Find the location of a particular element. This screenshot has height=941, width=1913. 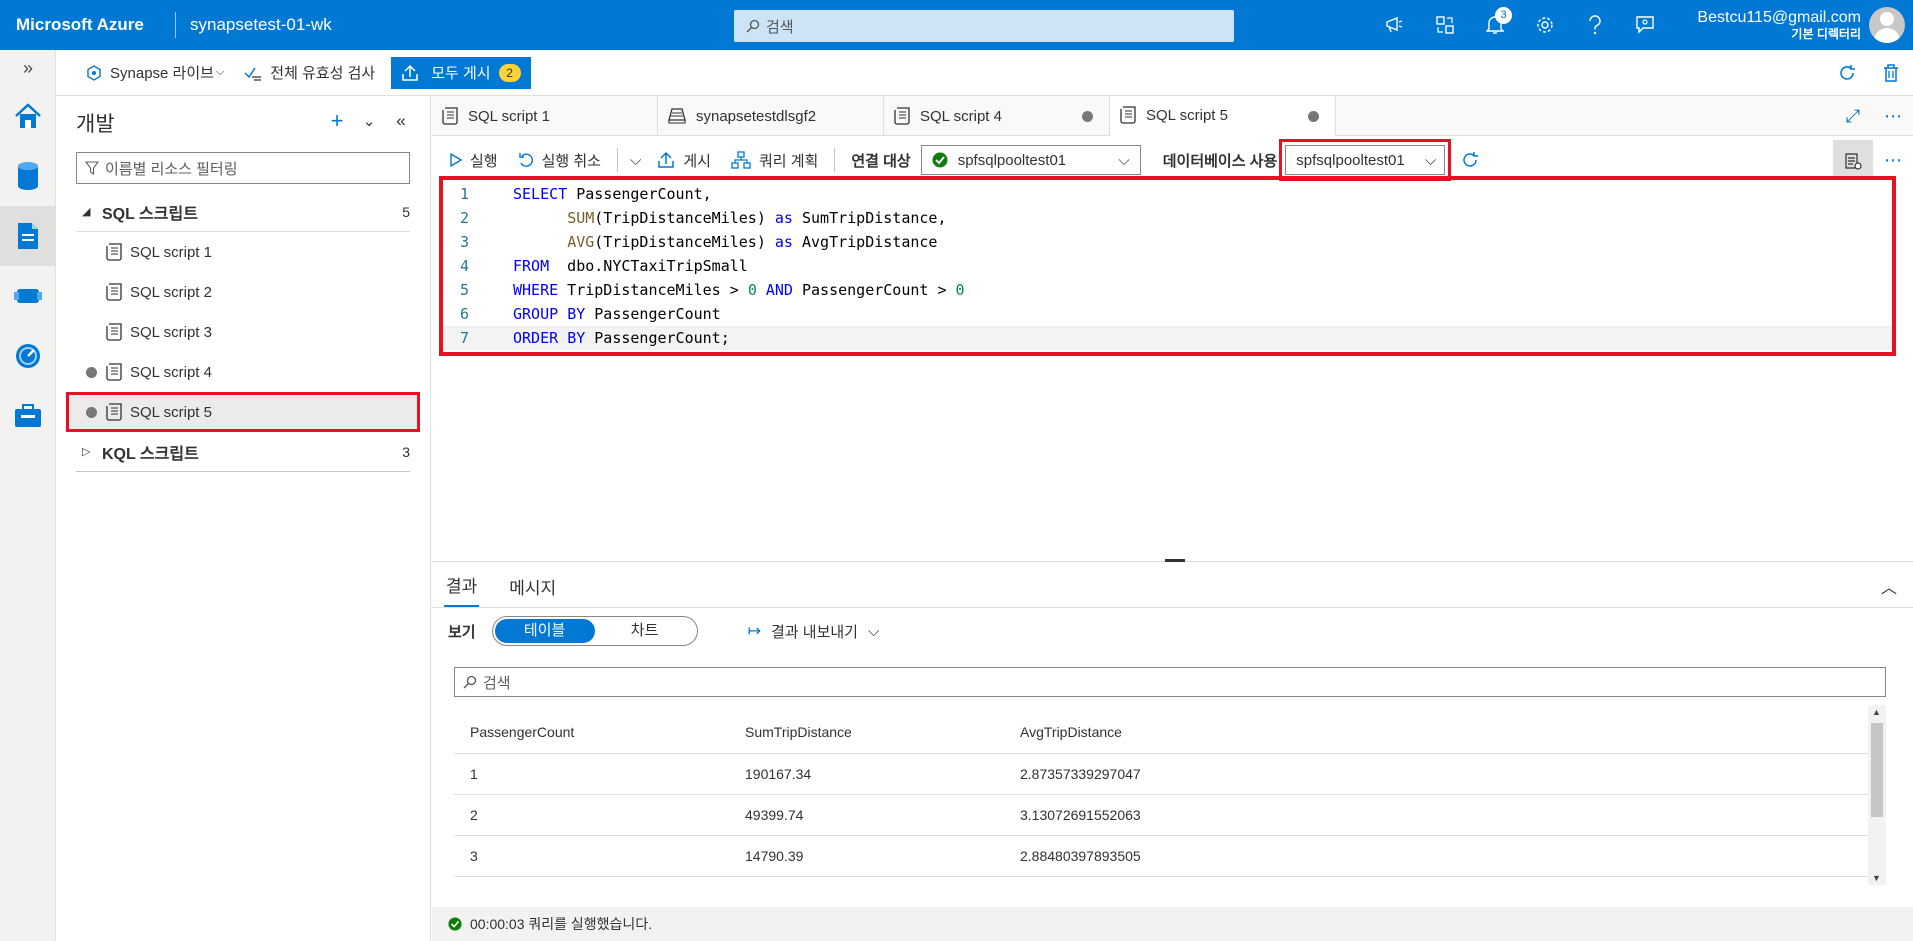

tree-item-sql-script-2: SQL script 2 is located at coordinates (243, 292).